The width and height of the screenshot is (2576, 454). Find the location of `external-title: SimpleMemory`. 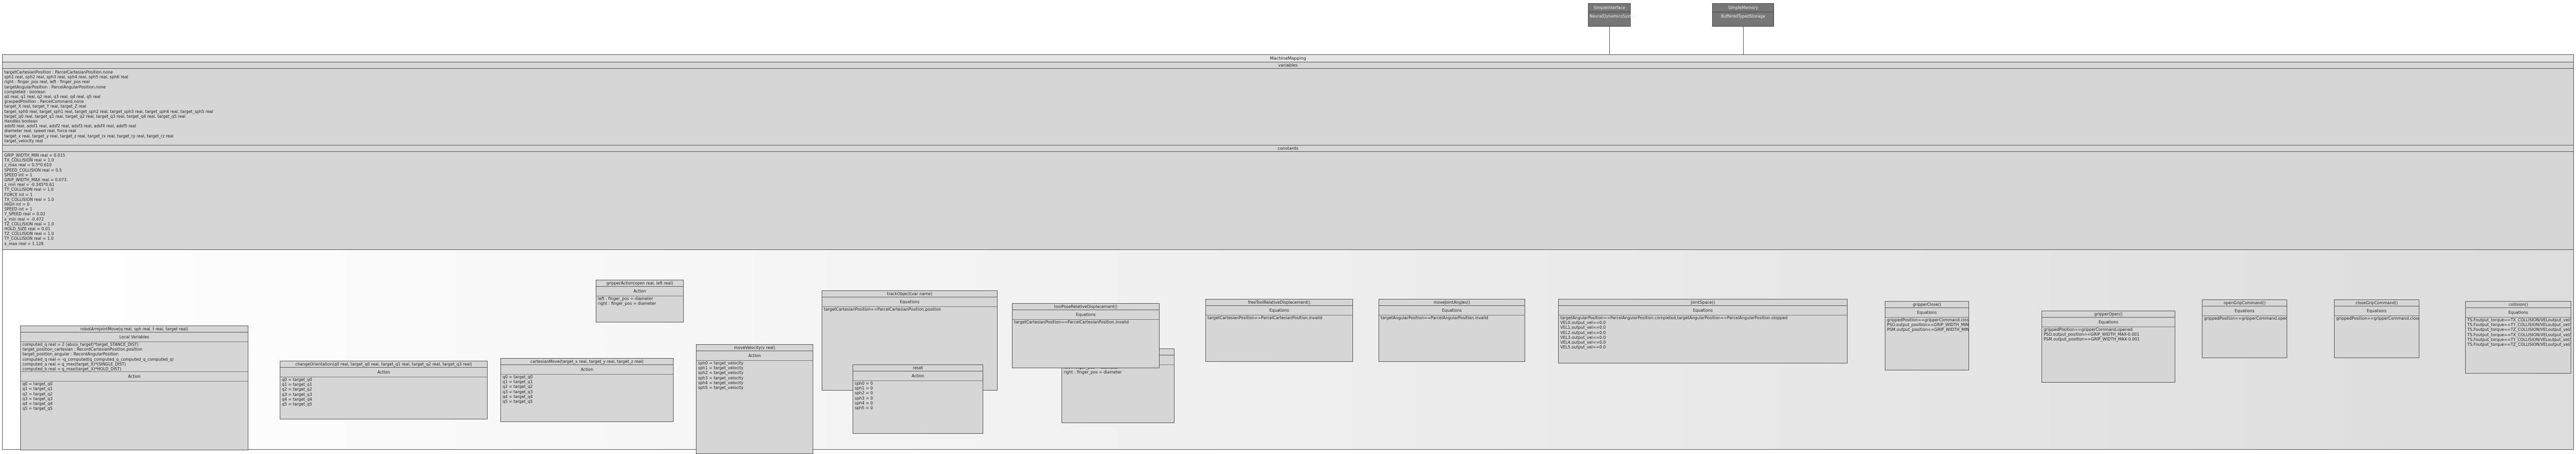

external-title: SimpleMemory is located at coordinates (1743, 8).